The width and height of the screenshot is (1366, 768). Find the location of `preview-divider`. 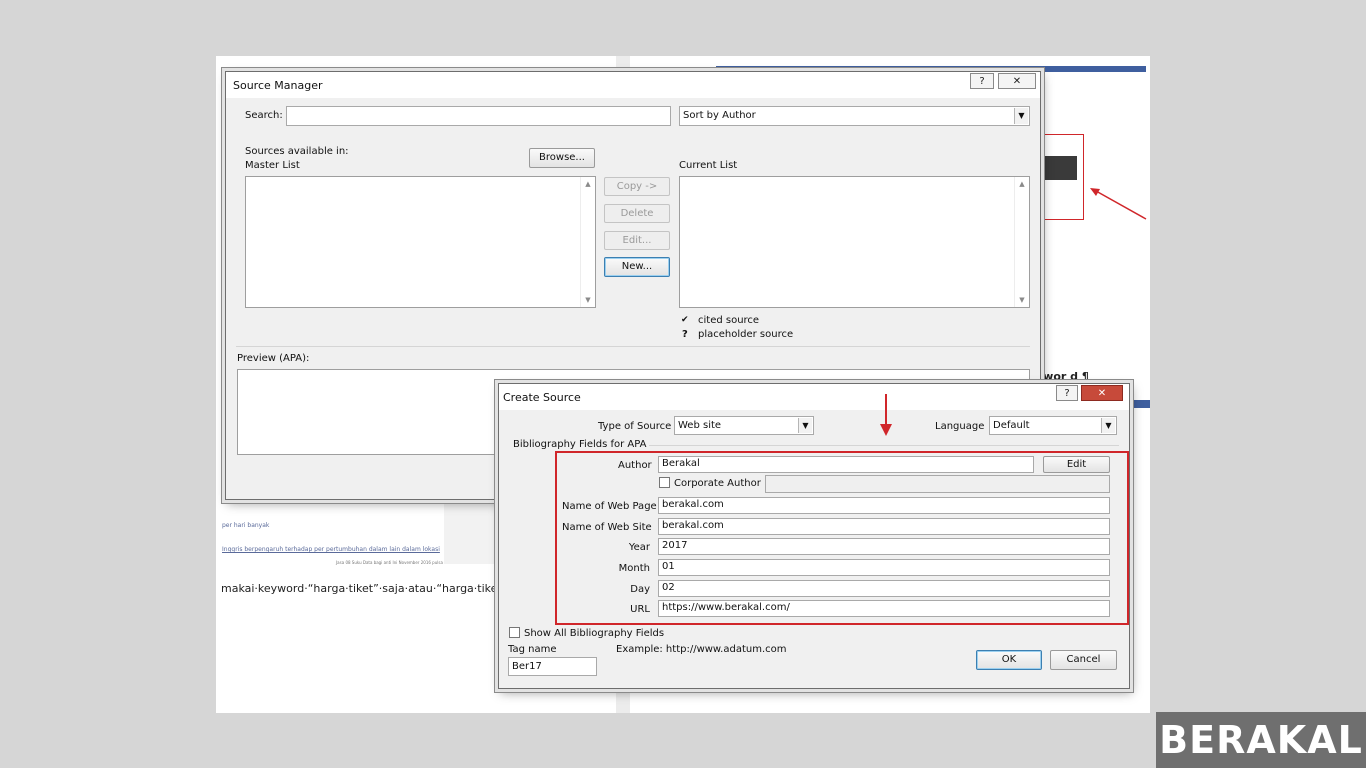

preview-divider is located at coordinates (633, 346).